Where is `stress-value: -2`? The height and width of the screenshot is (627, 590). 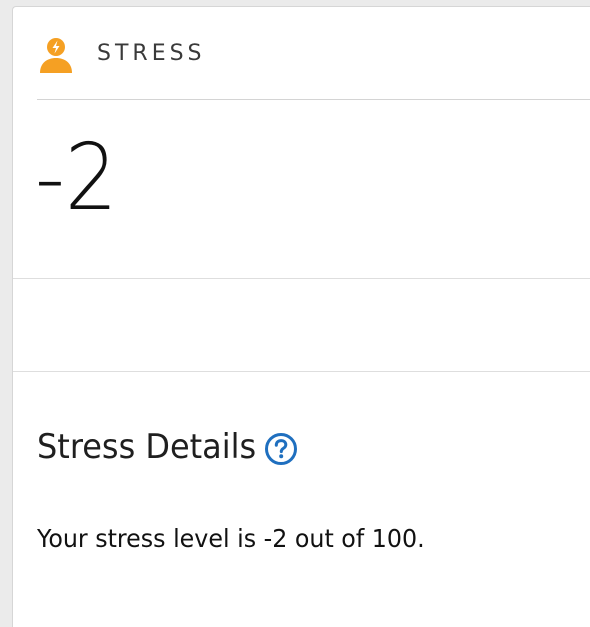 stress-value: -2 is located at coordinates (76, 177).